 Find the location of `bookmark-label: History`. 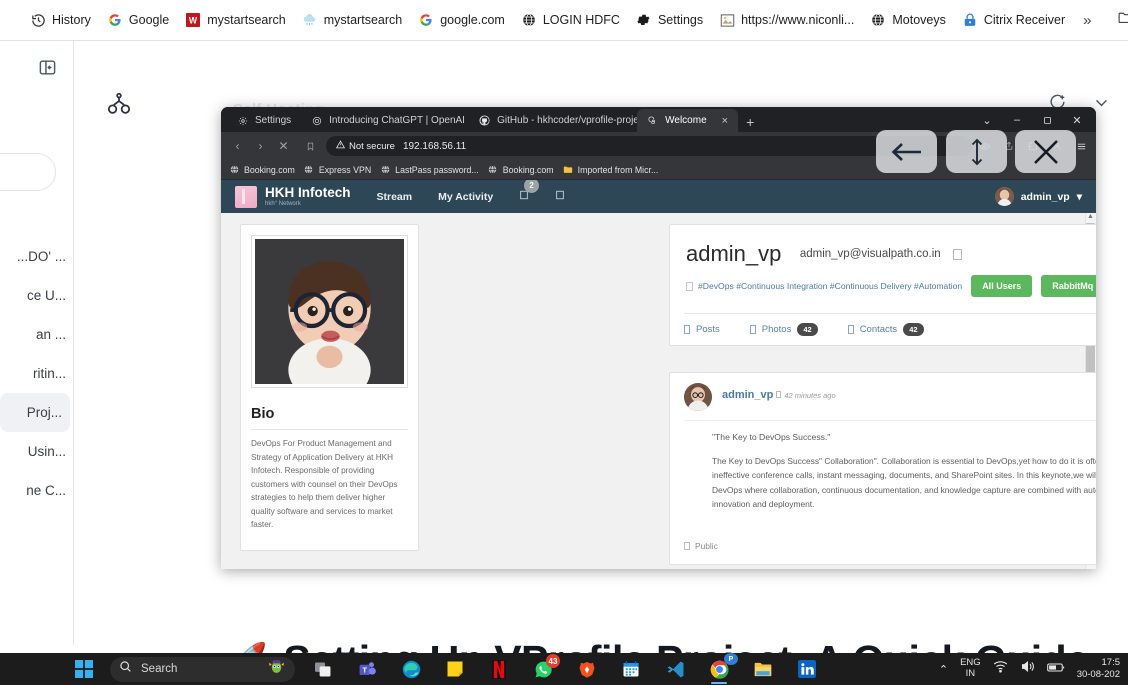

bookmark-label: History is located at coordinates (71, 20).